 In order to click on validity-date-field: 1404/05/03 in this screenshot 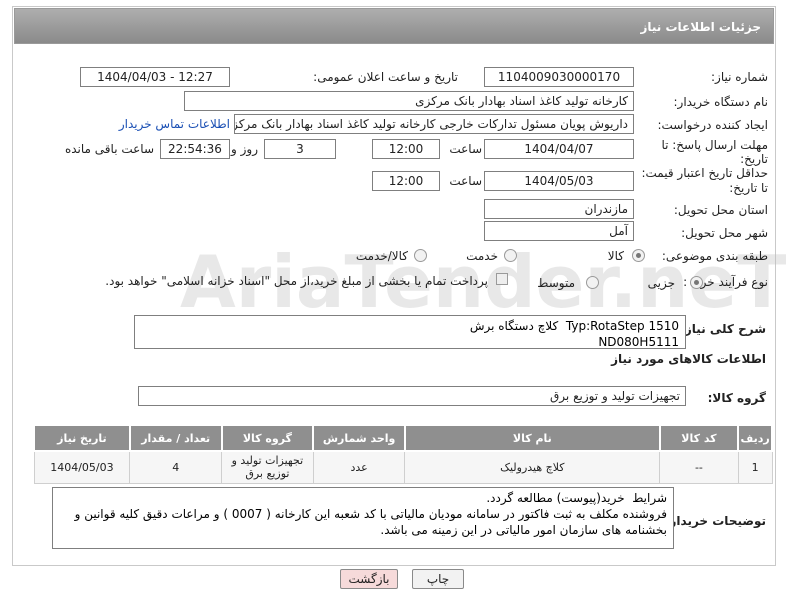, I will do `click(559, 181)`.